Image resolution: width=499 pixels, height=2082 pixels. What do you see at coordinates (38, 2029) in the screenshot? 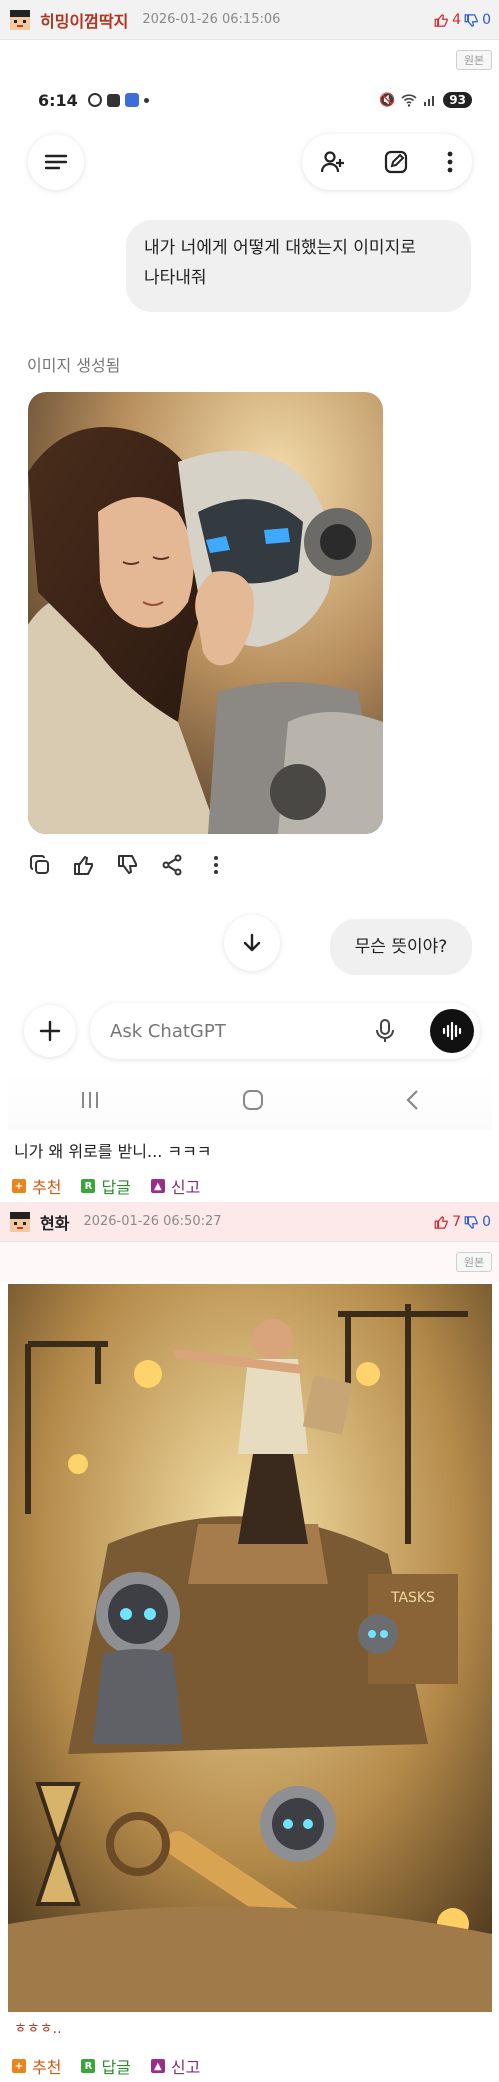
I see `comment-text-2: ㅎㅎㅎ..` at bounding box center [38, 2029].